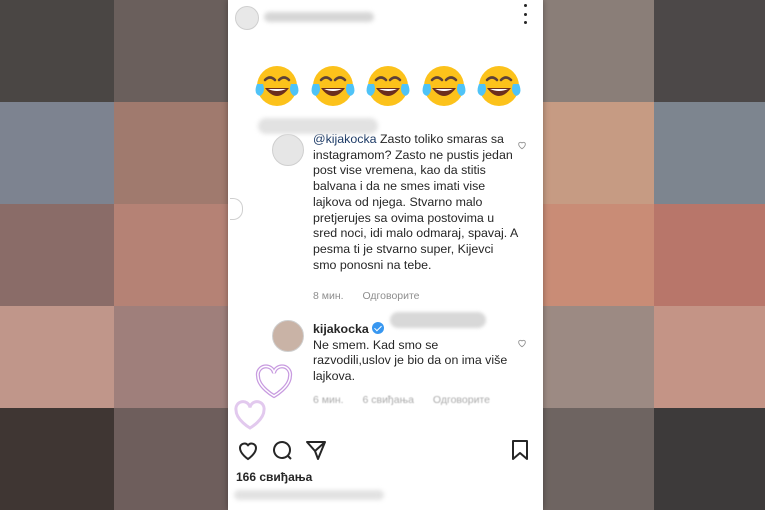 The height and width of the screenshot is (510, 765). I want to click on mention-link: @kijakocka, so click(345, 139).